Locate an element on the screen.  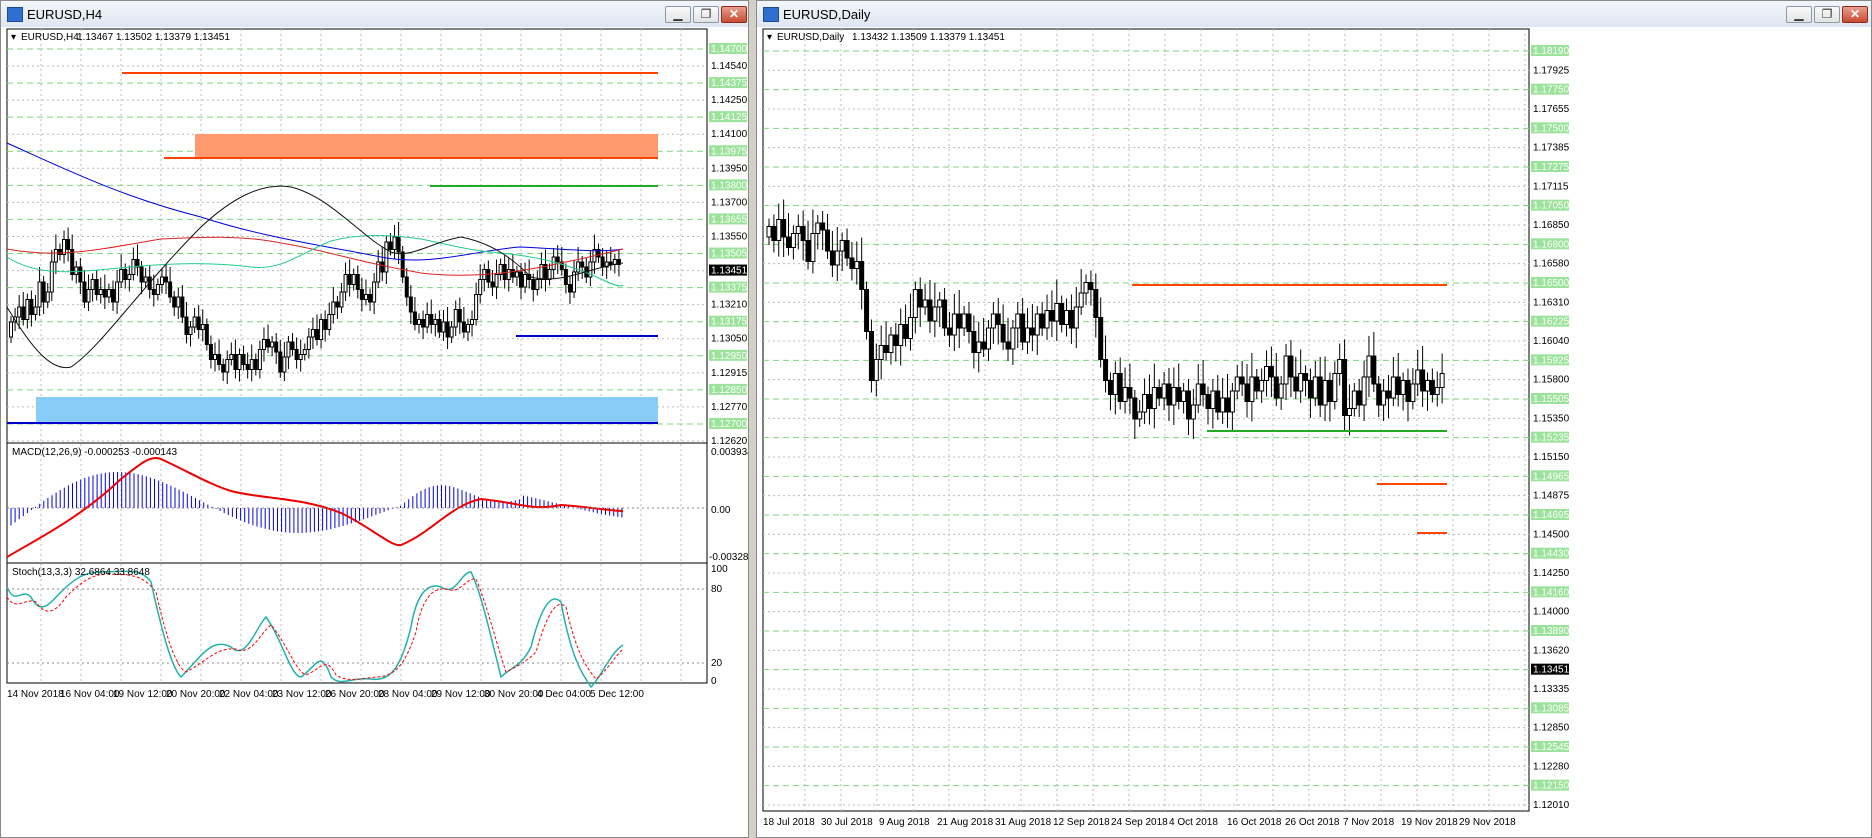
right-symbol: EURUSD,Daily is located at coordinates (810, 37).